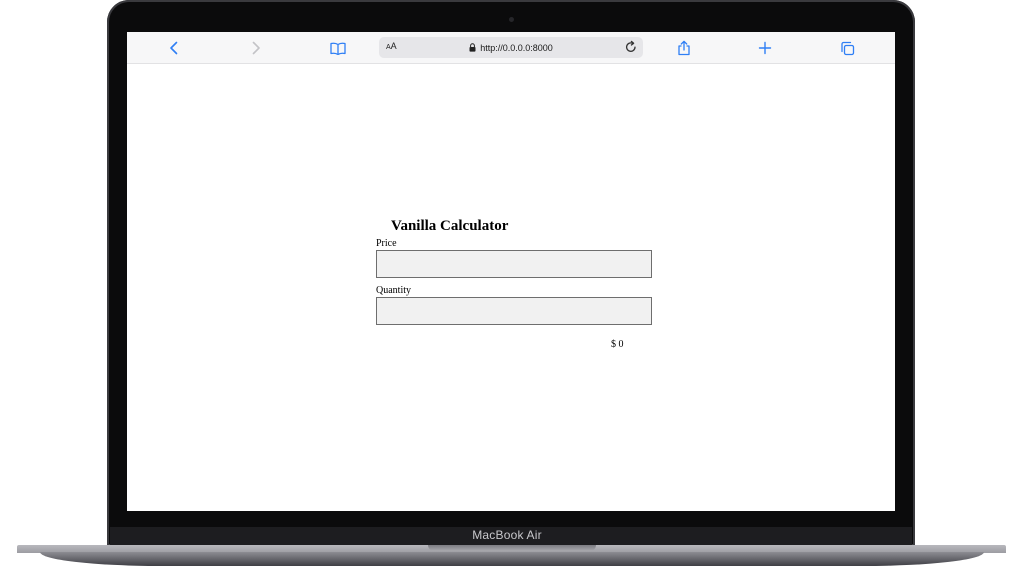  I want to click on browser-toolbar: AA http://0.0.0.0:8000, so click(511, 48).